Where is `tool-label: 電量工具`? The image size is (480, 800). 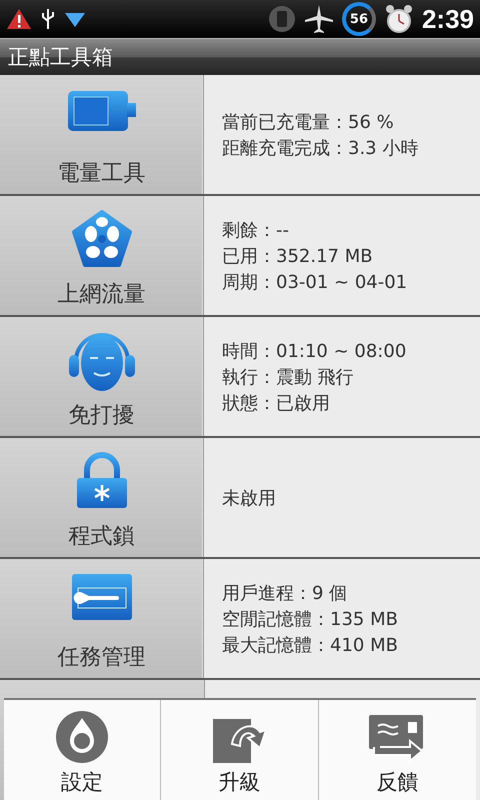
tool-label: 電量工具 is located at coordinates (102, 174).